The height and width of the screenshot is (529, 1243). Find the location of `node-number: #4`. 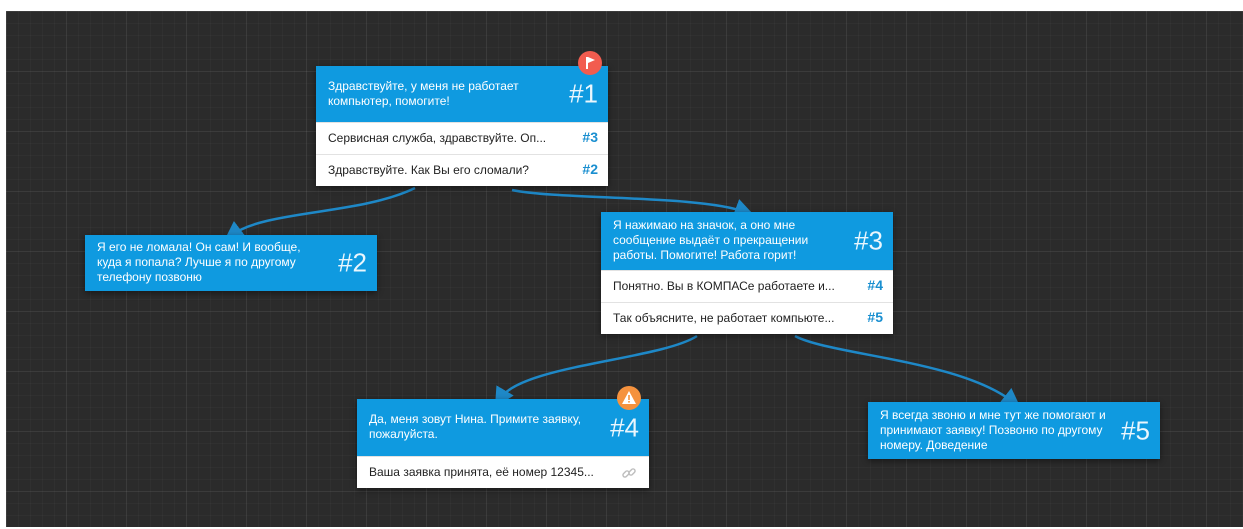

node-number: #4 is located at coordinates (624, 427).